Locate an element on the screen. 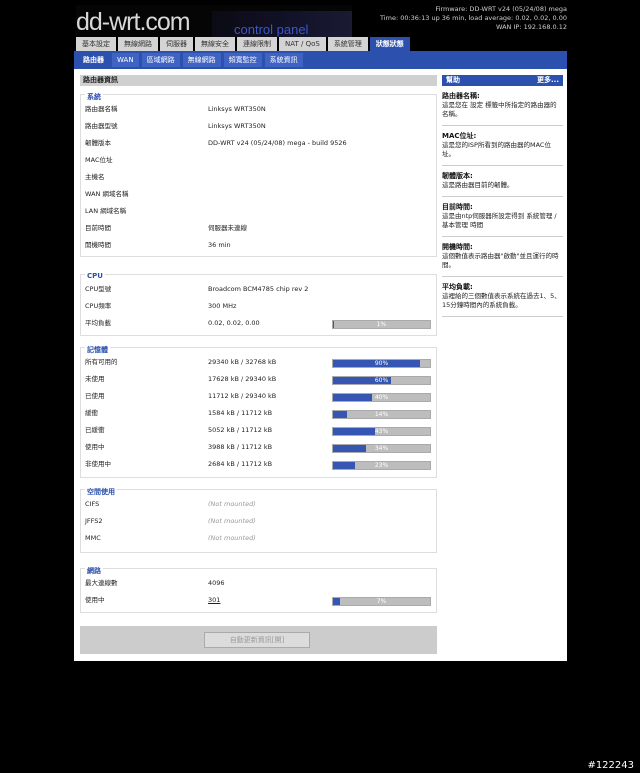 The height and width of the screenshot is (773, 640). info-row: CPU頻率 300 MHz is located at coordinates (260, 306).